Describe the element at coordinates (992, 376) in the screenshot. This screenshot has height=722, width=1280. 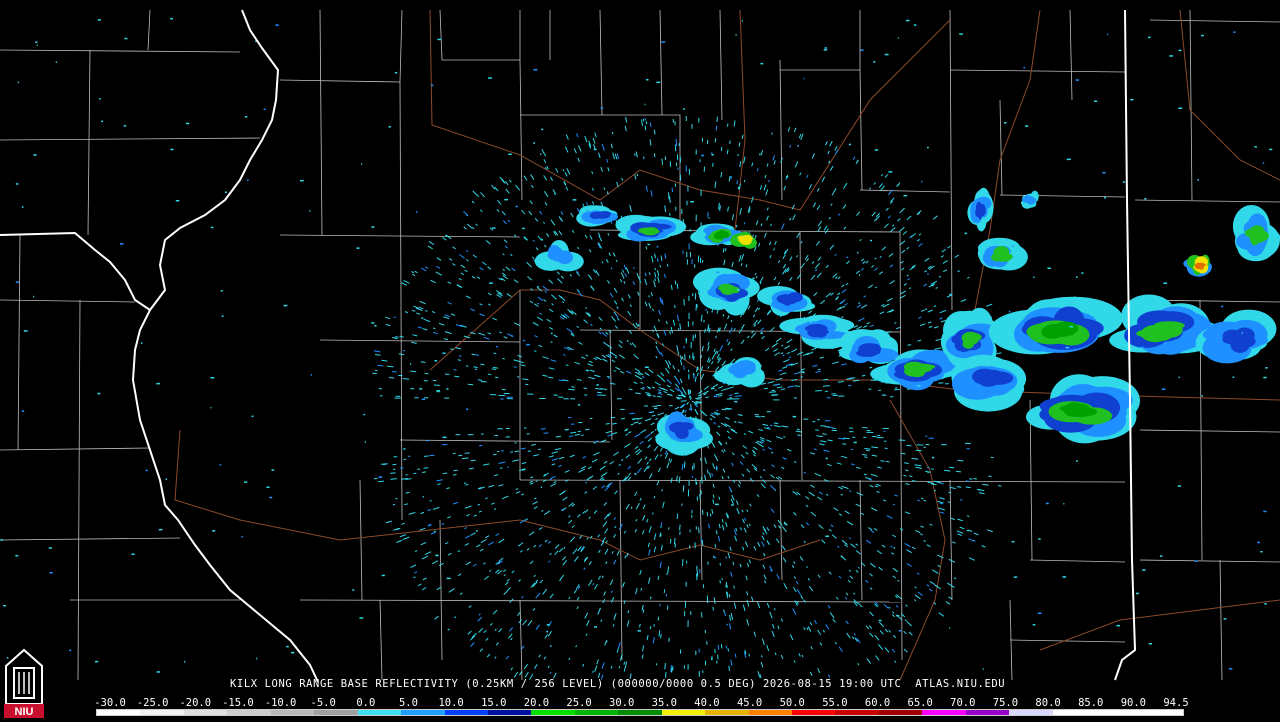
I see `echo-cell` at that location.